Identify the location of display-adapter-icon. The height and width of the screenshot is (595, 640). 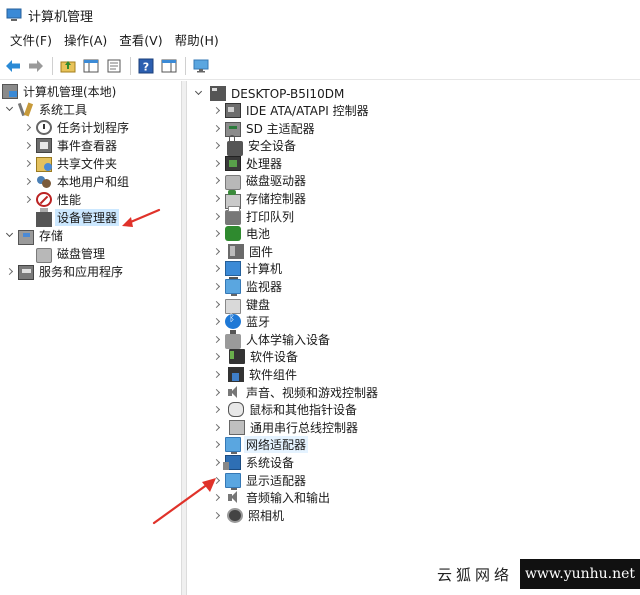
(233, 481).